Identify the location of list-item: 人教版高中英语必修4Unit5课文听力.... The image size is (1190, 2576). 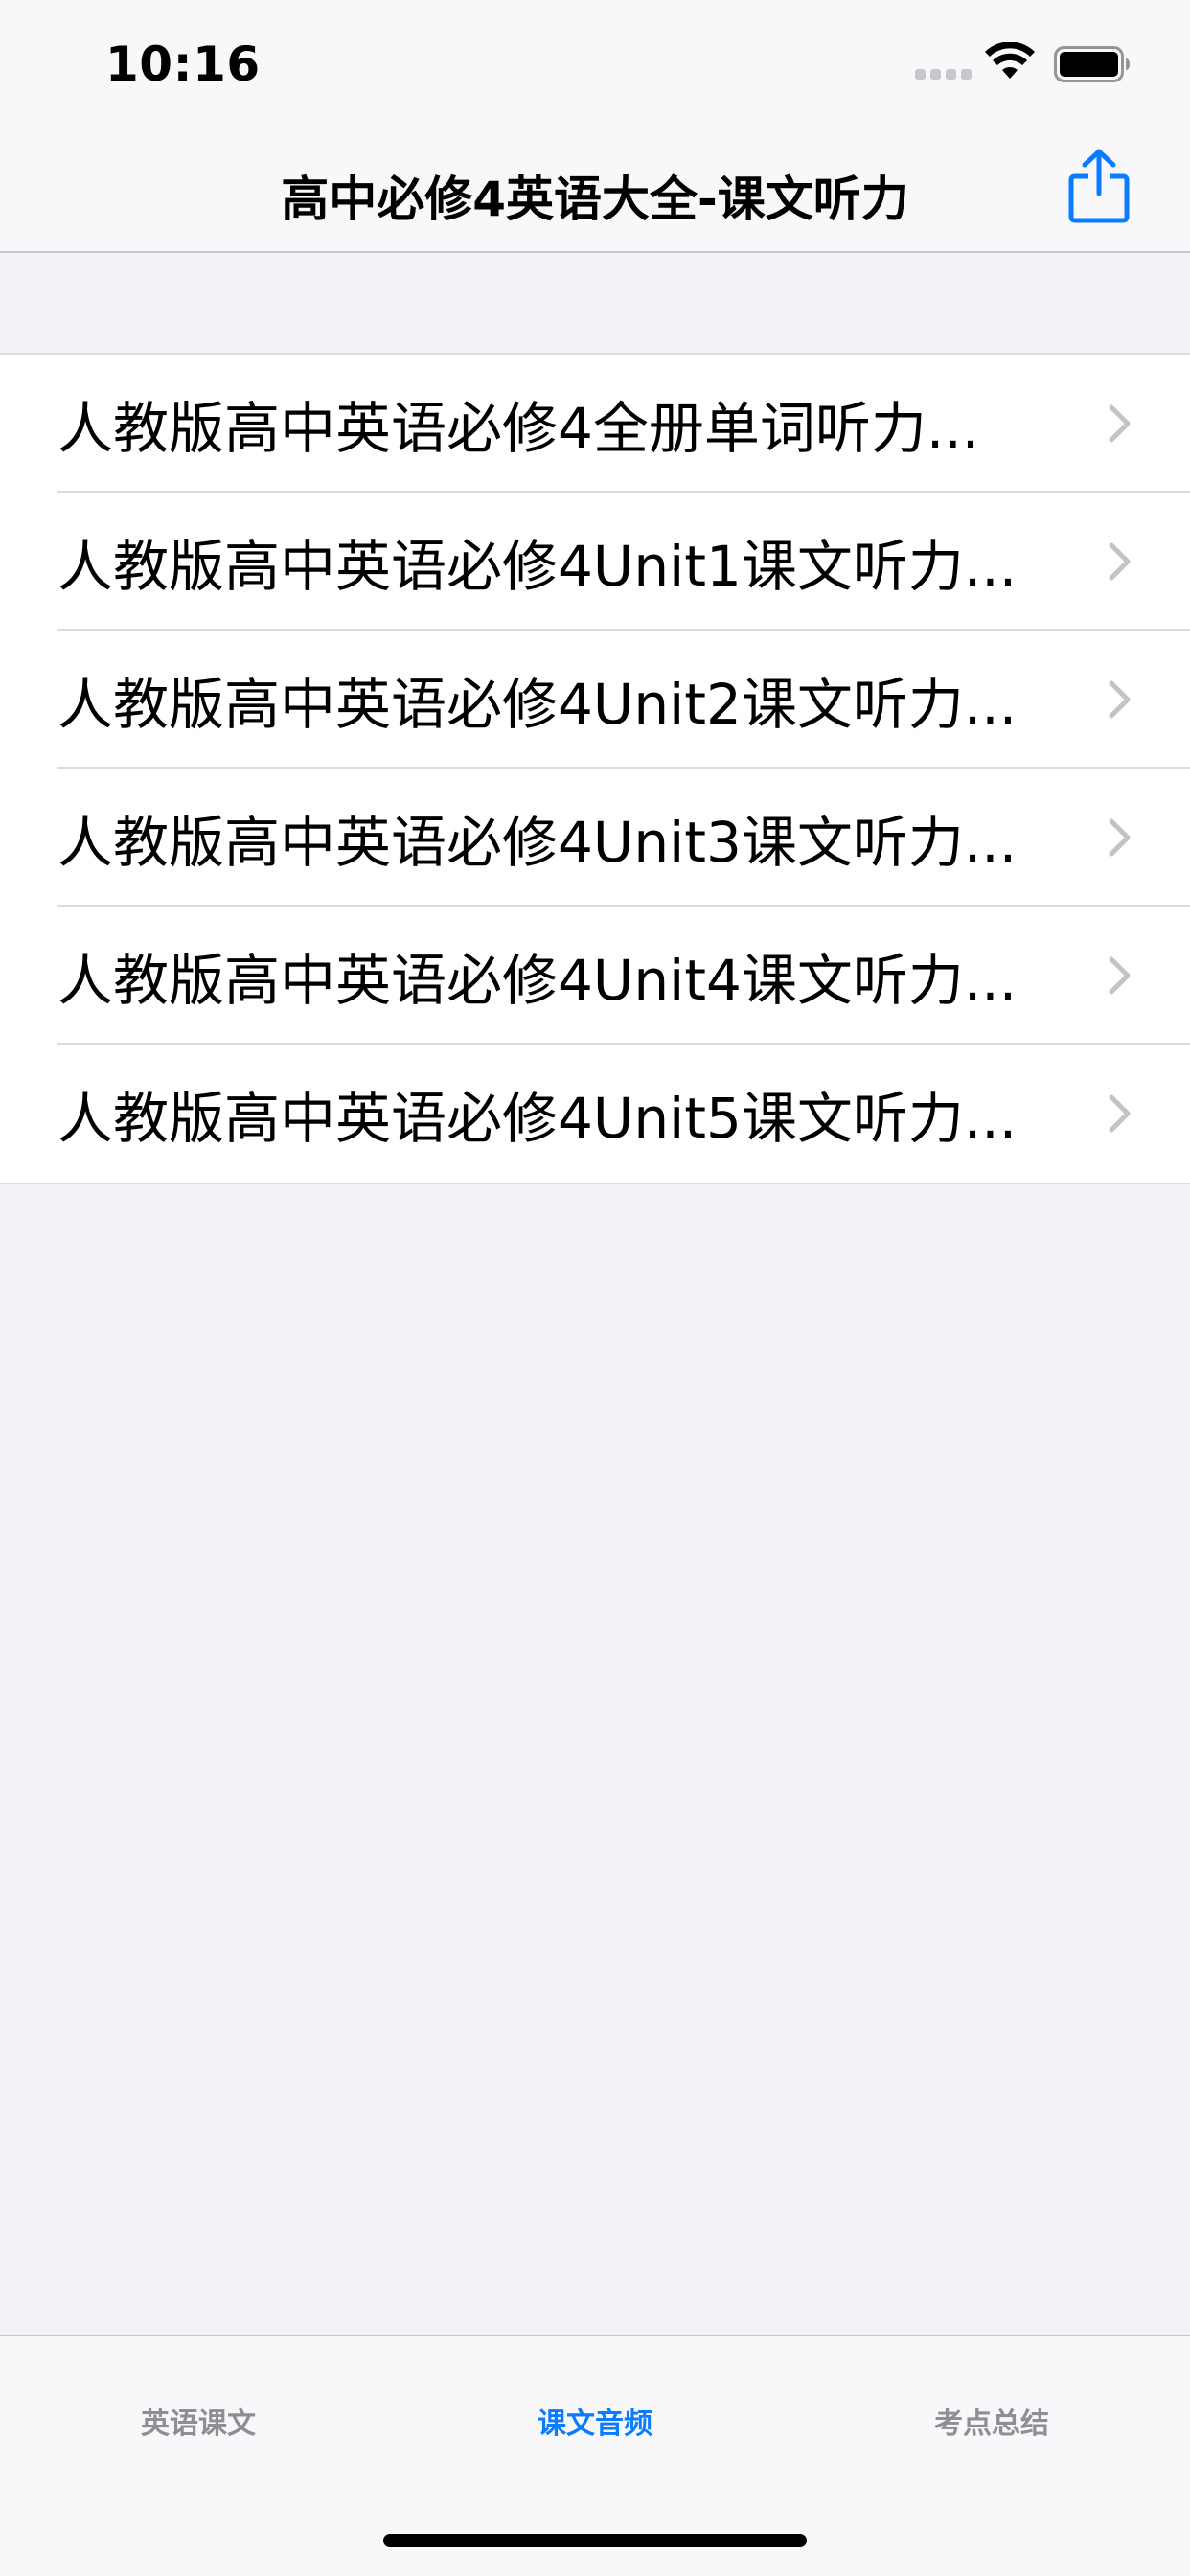
(595, 1114).